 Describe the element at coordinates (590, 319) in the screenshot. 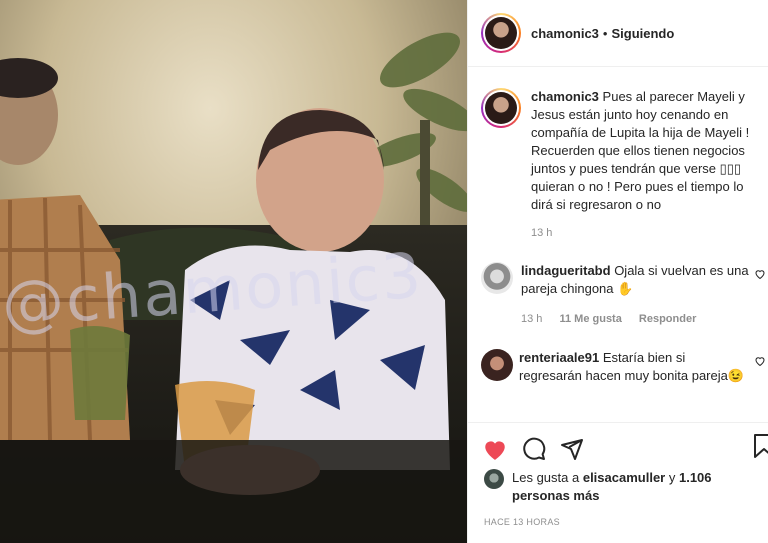

I see `comment-likes-count: 11 Me gusta` at that location.